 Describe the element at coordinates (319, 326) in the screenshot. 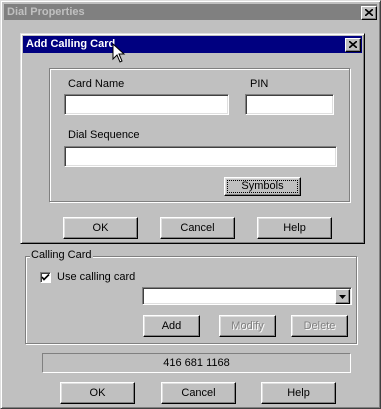

I see `delete-card-button: Delete` at that location.